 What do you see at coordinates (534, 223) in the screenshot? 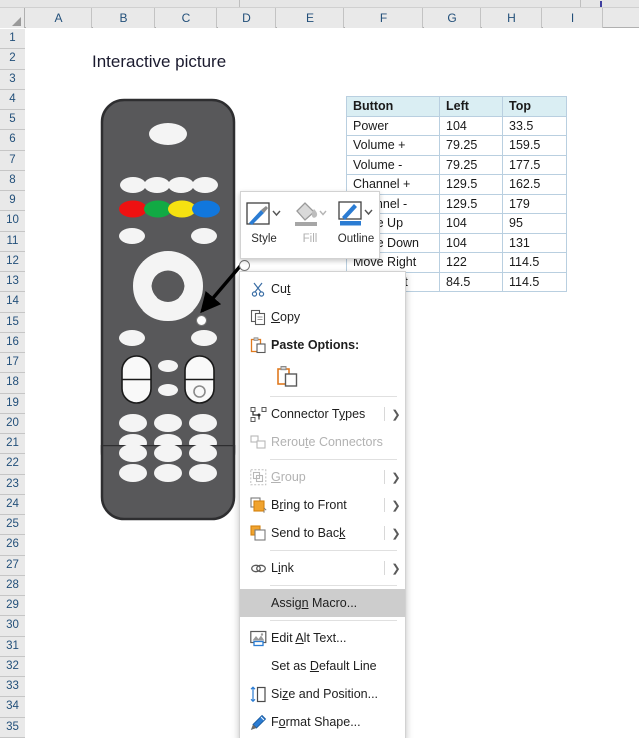
I see `table-cell: 95` at bounding box center [534, 223].